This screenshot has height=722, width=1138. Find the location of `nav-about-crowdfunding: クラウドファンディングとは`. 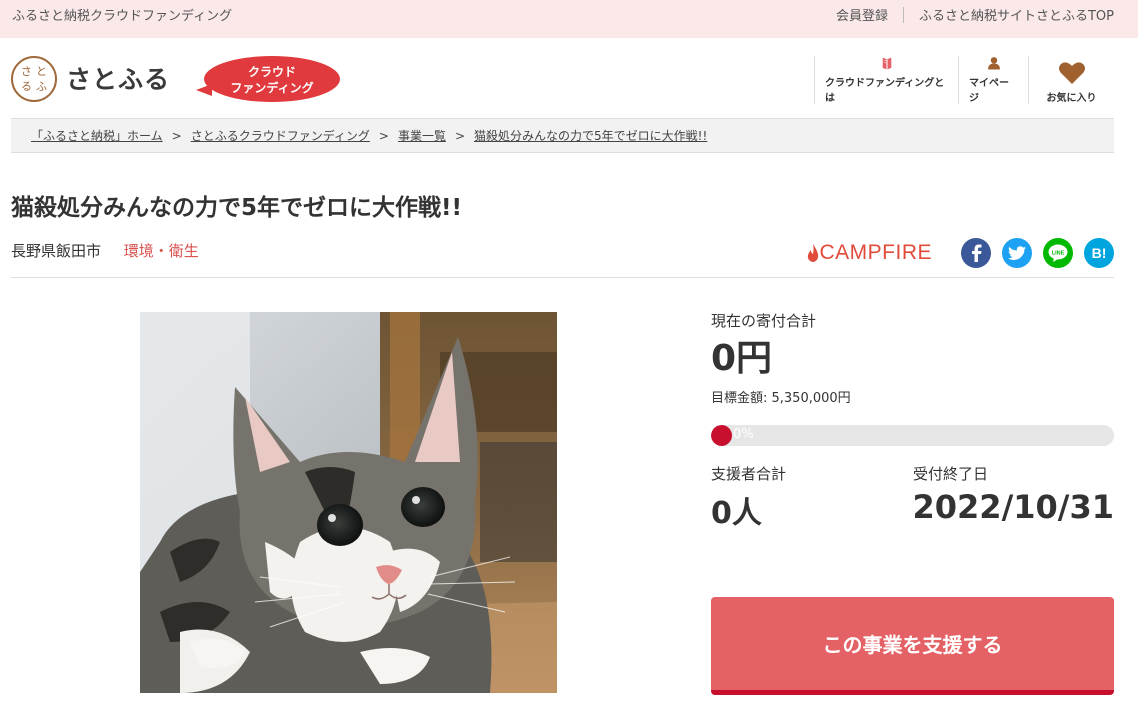

nav-about-crowdfunding: クラウドファンディングとは is located at coordinates (886, 80).